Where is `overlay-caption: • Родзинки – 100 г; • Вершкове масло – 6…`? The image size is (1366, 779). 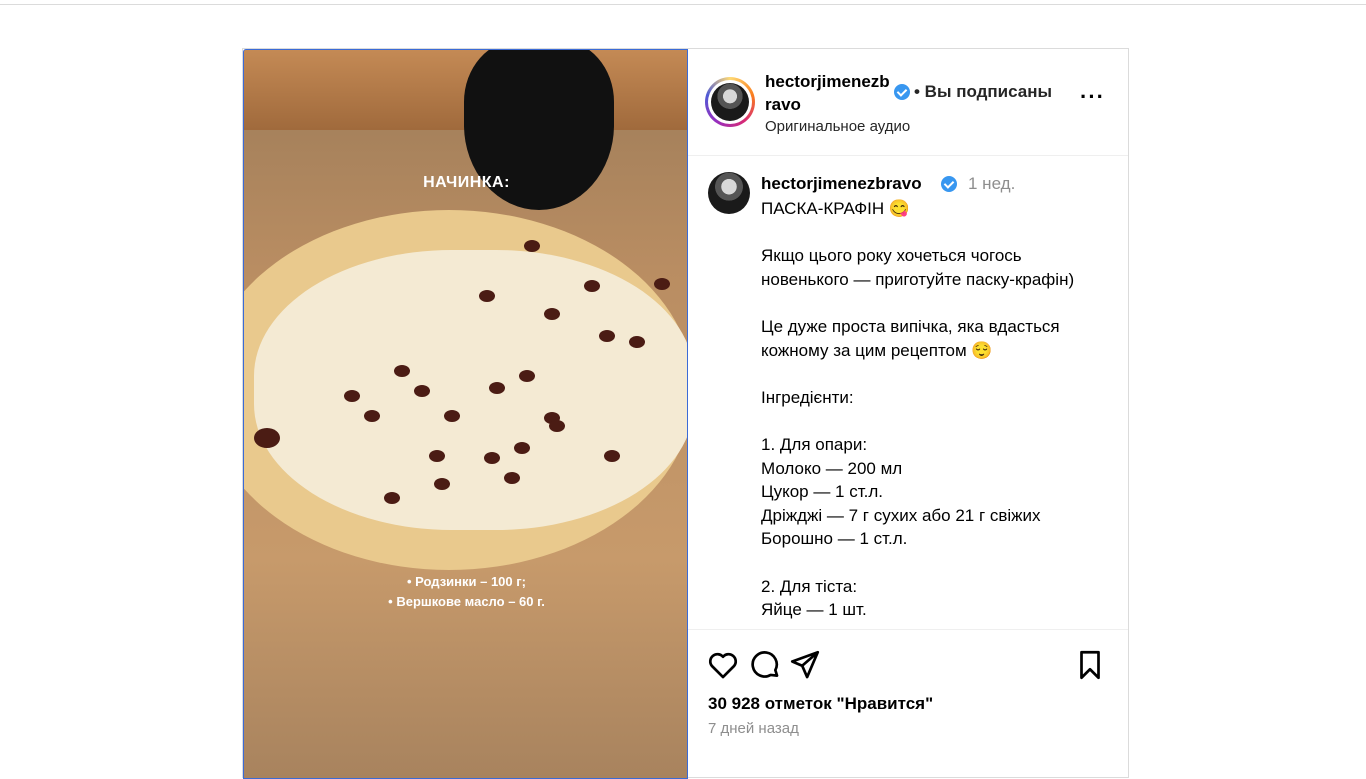
overlay-caption: • Родзинки – 100 г; • Вершкове масло – 6… is located at coordinates (465, 592).